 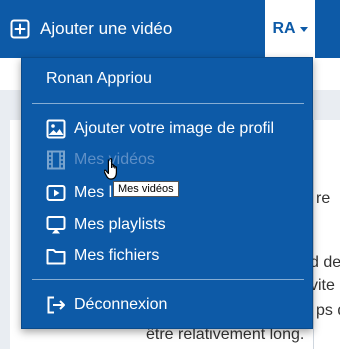 What do you see at coordinates (284, 28) in the screenshot?
I see `user-initials: RA` at bounding box center [284, 28].